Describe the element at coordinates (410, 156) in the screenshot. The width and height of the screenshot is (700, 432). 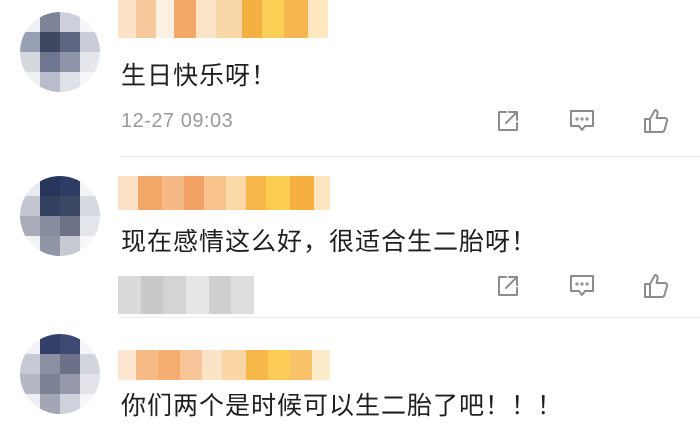
I see `divider` at that location.